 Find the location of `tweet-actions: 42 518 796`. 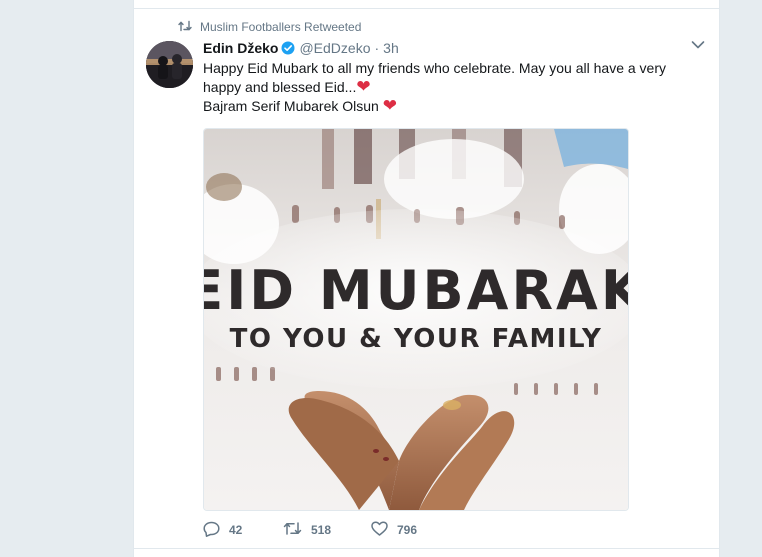

tweet-actions: 42 518 796 is located at coordinates (310, 530).